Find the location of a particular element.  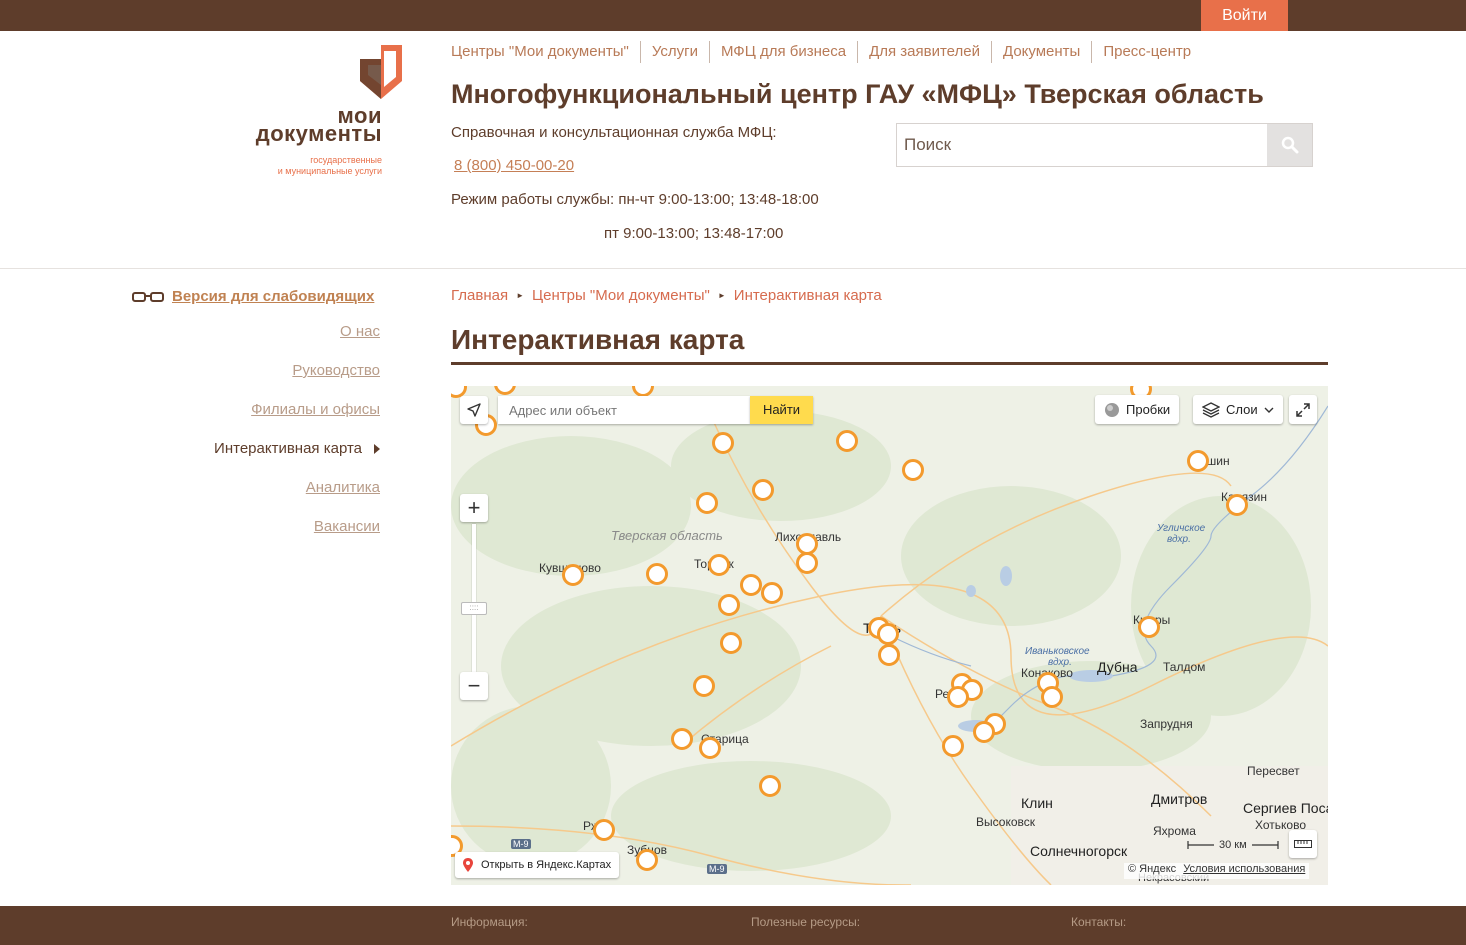

breadcrumb-centers: Центры "Мои документы" is located at coordinates (621, 295).